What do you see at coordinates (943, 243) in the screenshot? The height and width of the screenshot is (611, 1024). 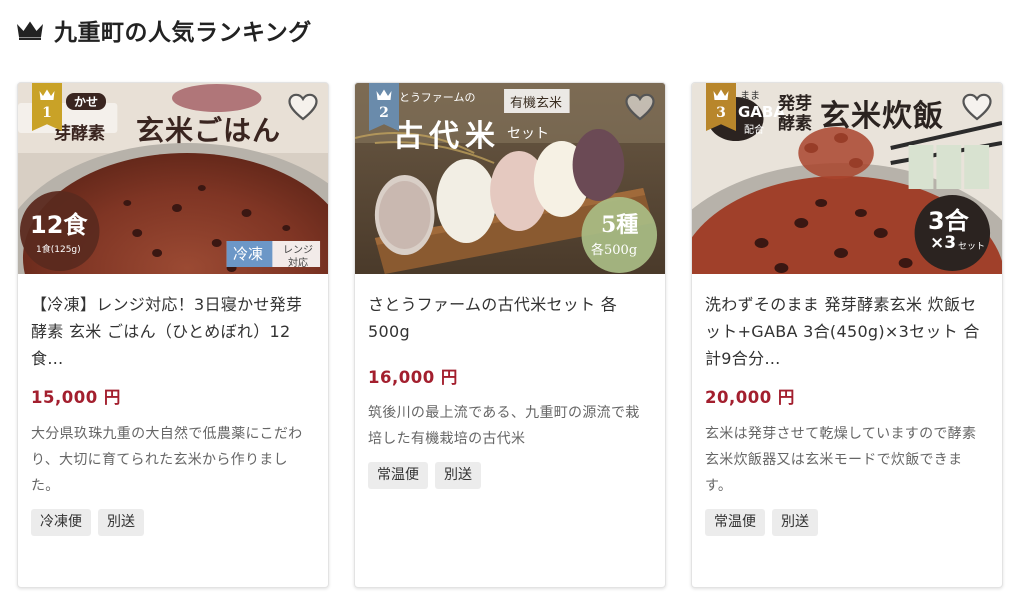 I see `image-text-set: ×3` at bounding box center [943, 243].